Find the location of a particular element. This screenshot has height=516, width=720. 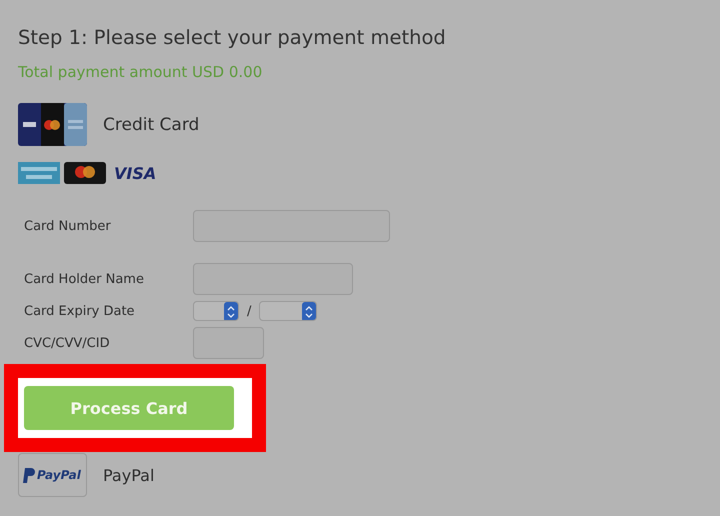

card-brands-icon is located at coordinates (52, 124).